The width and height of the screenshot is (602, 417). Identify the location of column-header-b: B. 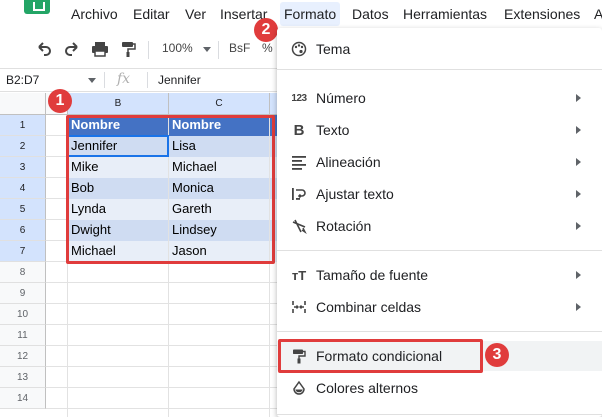
(118, 104).